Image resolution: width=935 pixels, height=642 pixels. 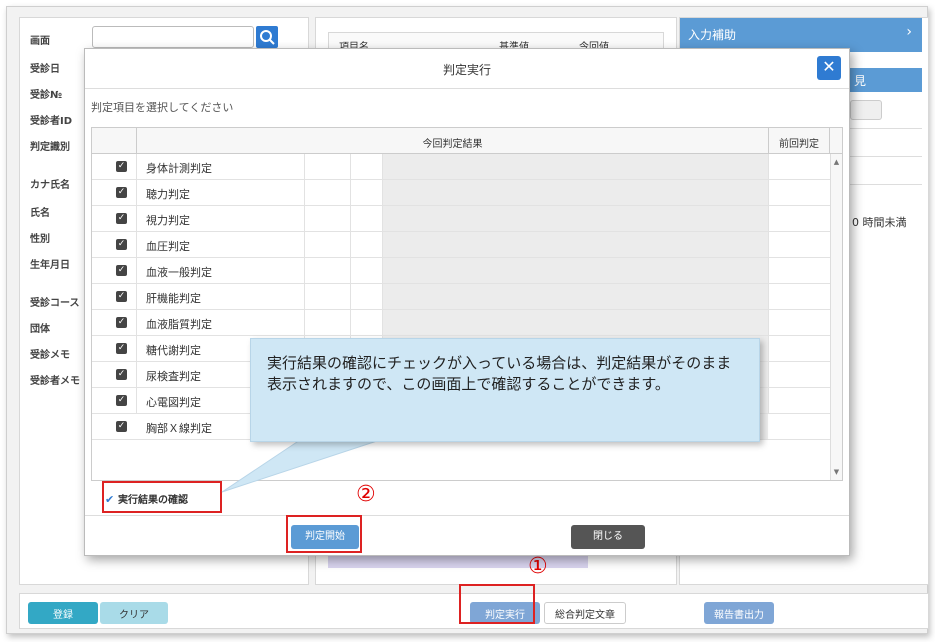 I want to click on table-row: ✓ 血液脂質判定, so click(x=461, y=323).